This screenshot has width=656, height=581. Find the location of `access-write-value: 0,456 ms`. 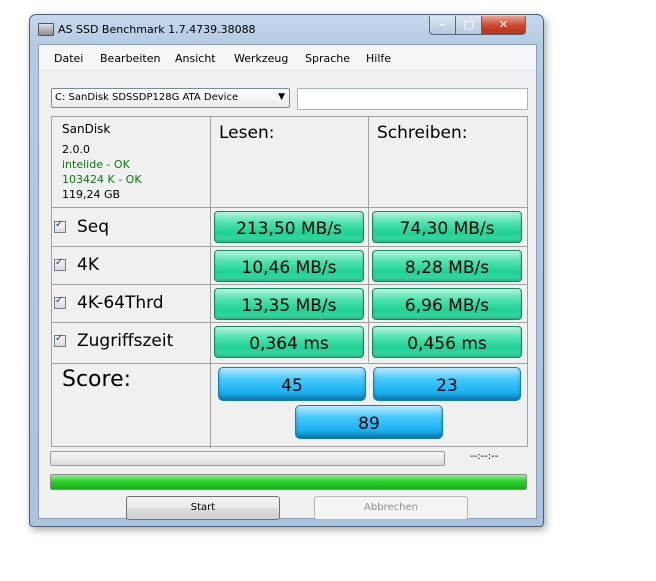

access-write-value: 0,456 ms is located at coordinates (447, 344).